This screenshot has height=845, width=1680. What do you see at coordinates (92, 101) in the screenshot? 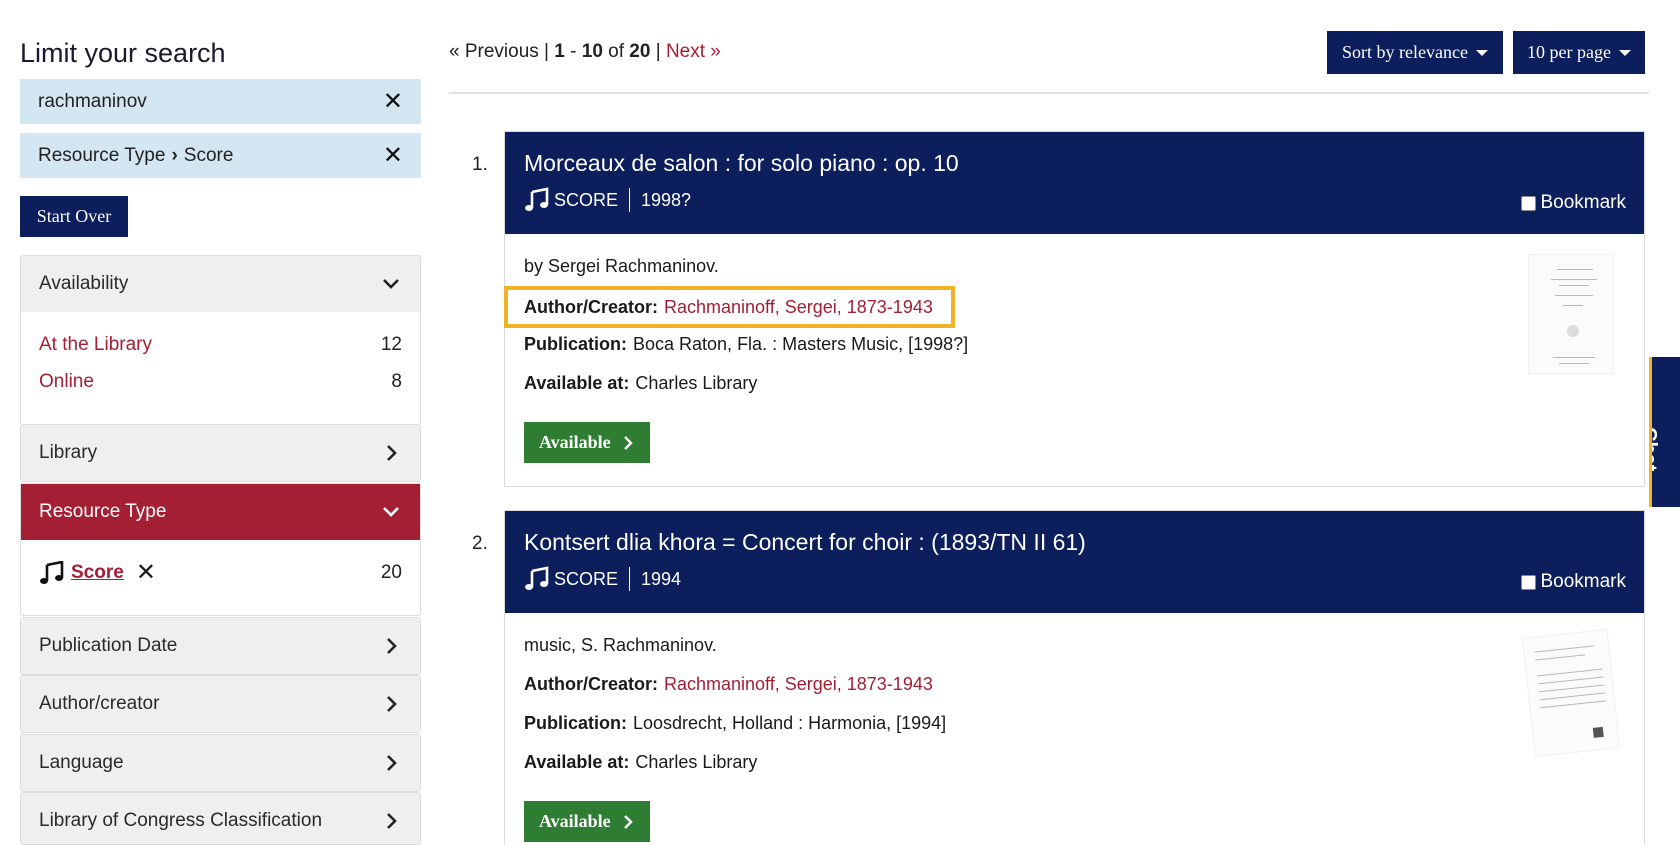
I see `constraint-query-label: rachmaninov` at bounding box center [92, 101].